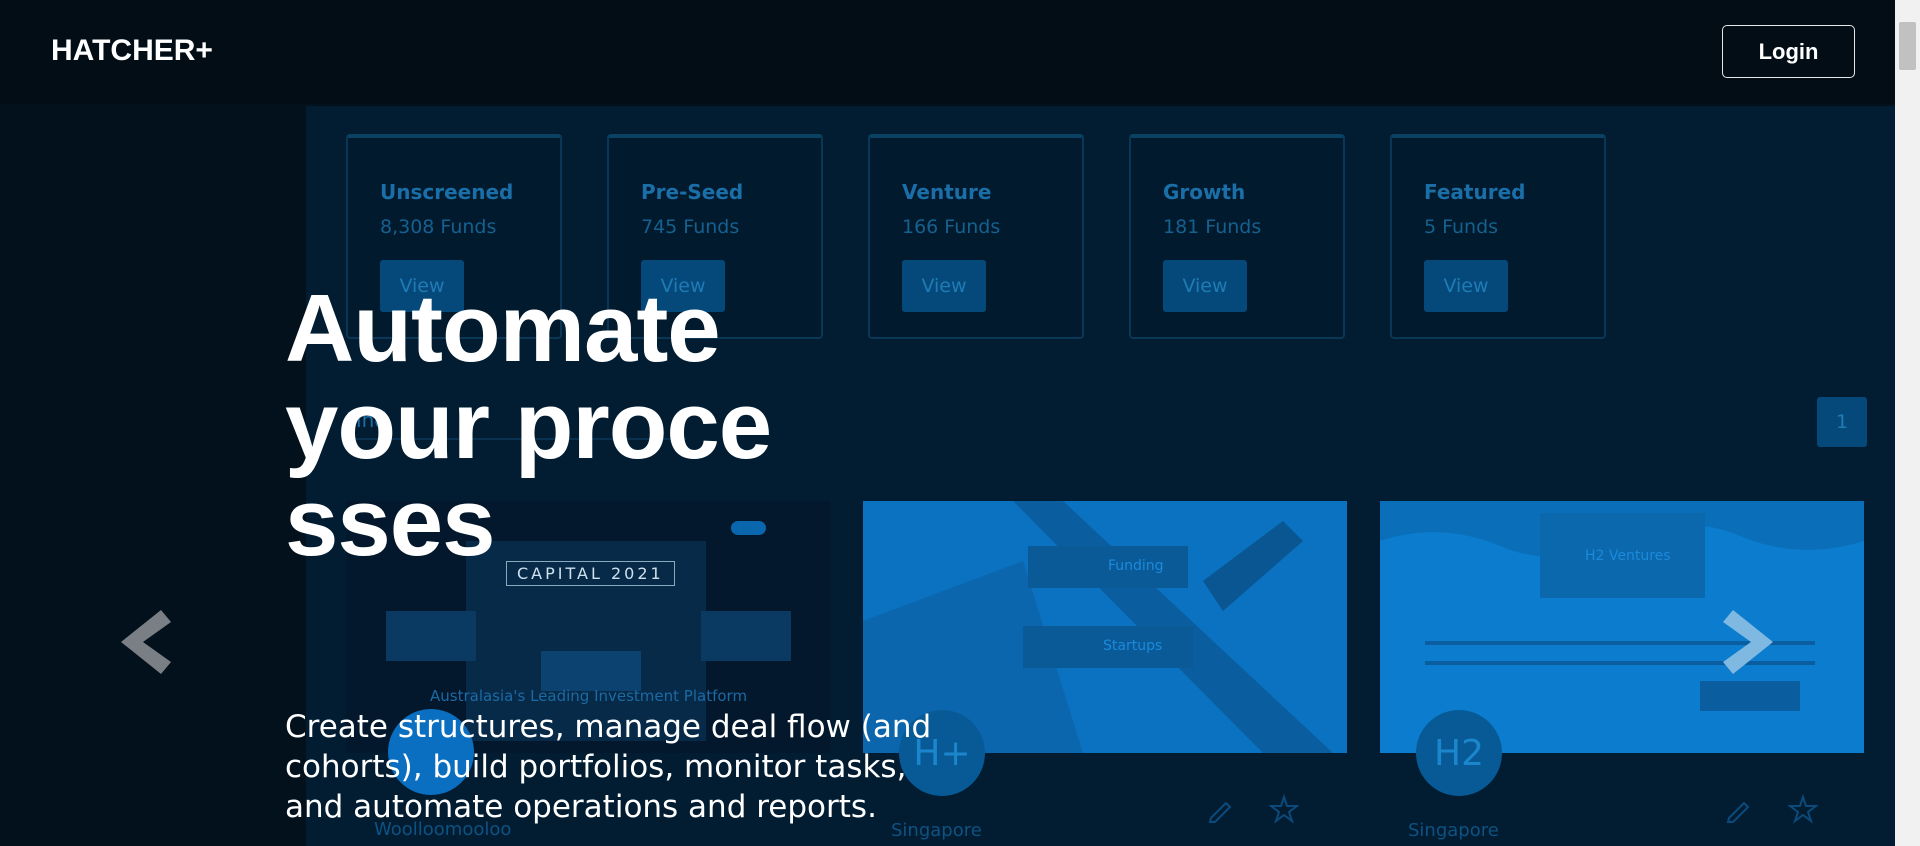 This screenshot has width=1920, height=846. What do you see at coordinates (947, 52) in the screenshot?
I see `site-header: HATCHER+ Login` at bounding box center [947, 52].